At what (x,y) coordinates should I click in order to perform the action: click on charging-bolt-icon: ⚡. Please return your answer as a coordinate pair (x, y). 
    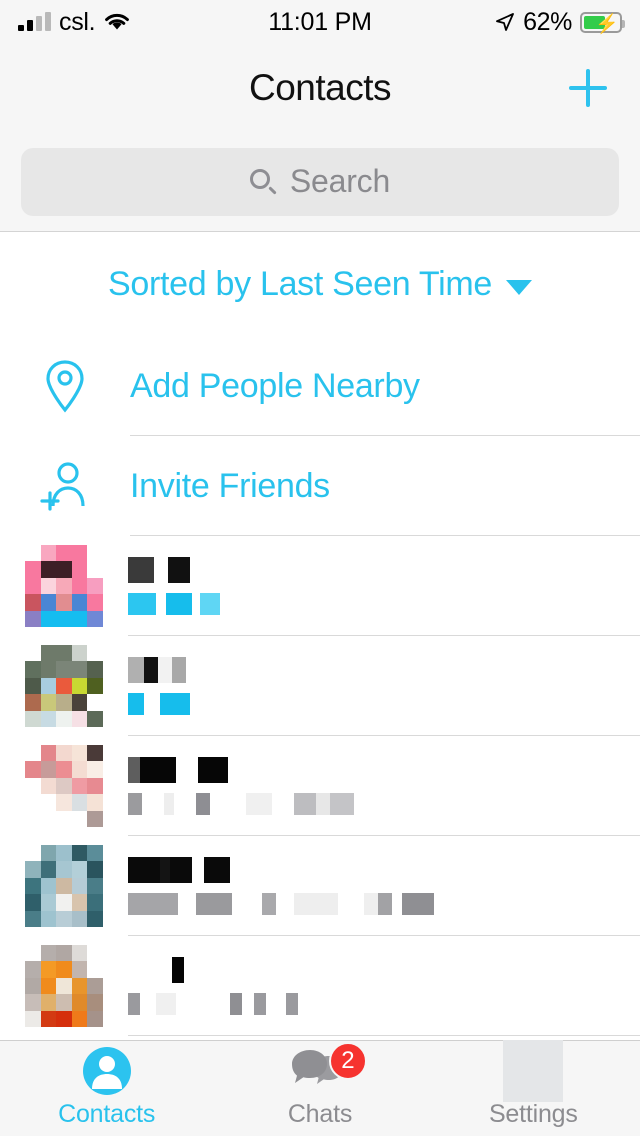
    Looking at the image, I should click on (607, 24).